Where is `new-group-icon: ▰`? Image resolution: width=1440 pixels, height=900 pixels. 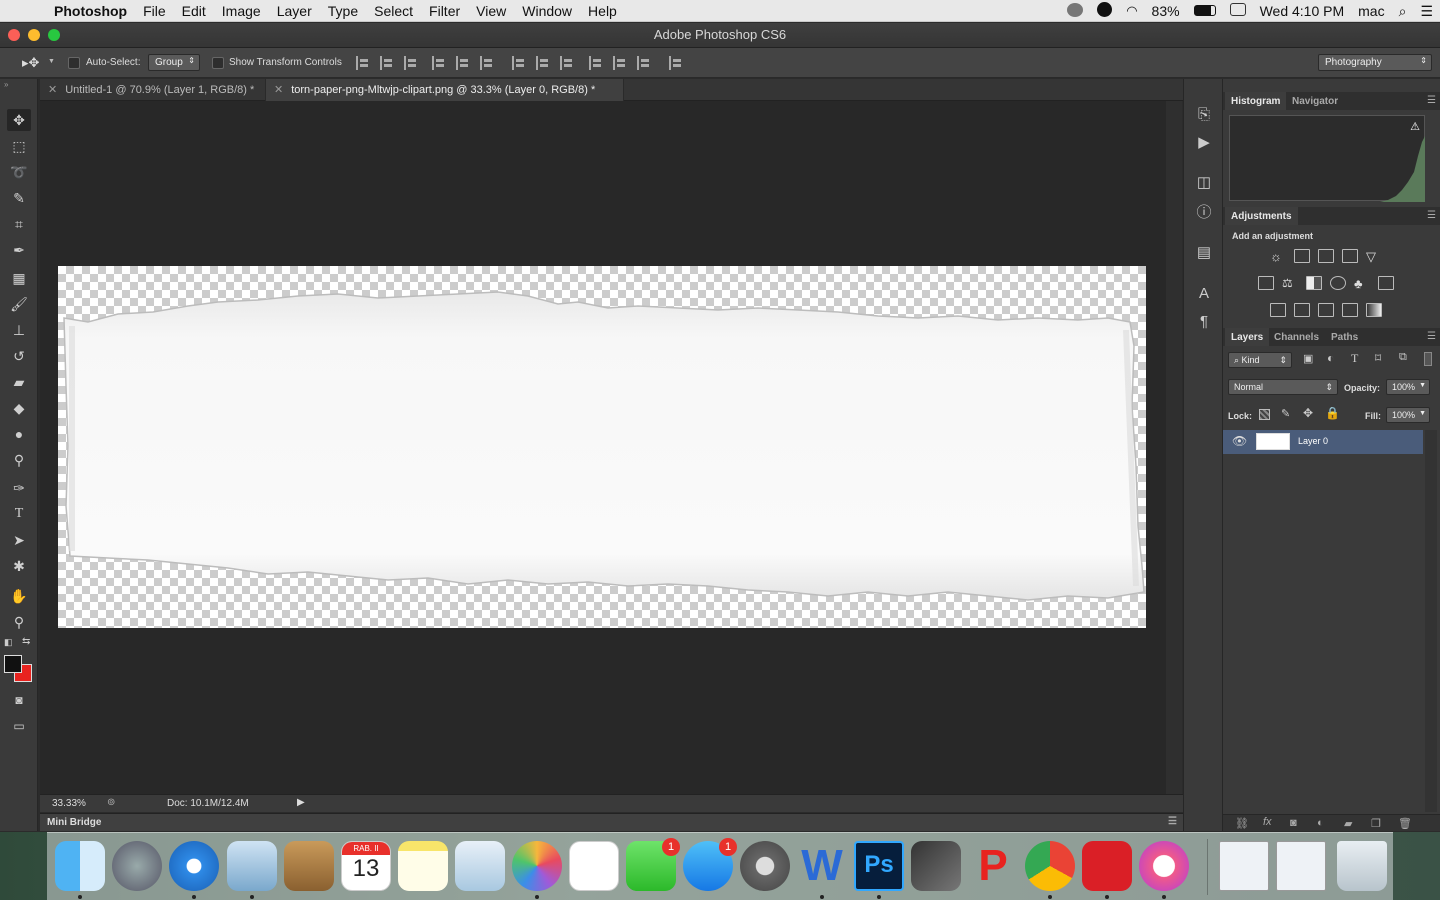
new-group-icon: ▰ is located at coordinates (1348, 823).